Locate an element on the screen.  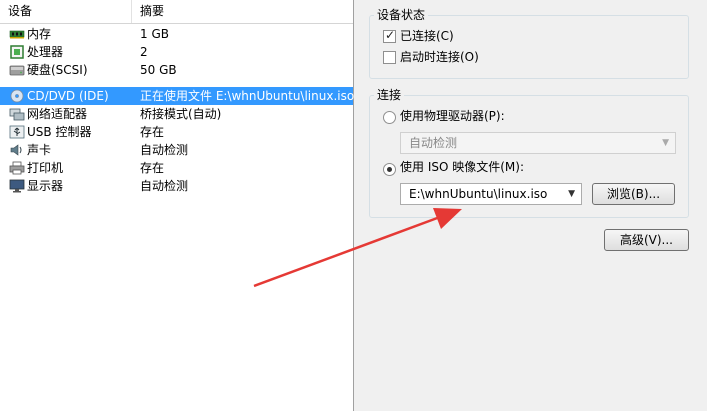
iso-path-select: E:\whnUbuntu\linux.iso ▼ is located at coordinates (491, 194).